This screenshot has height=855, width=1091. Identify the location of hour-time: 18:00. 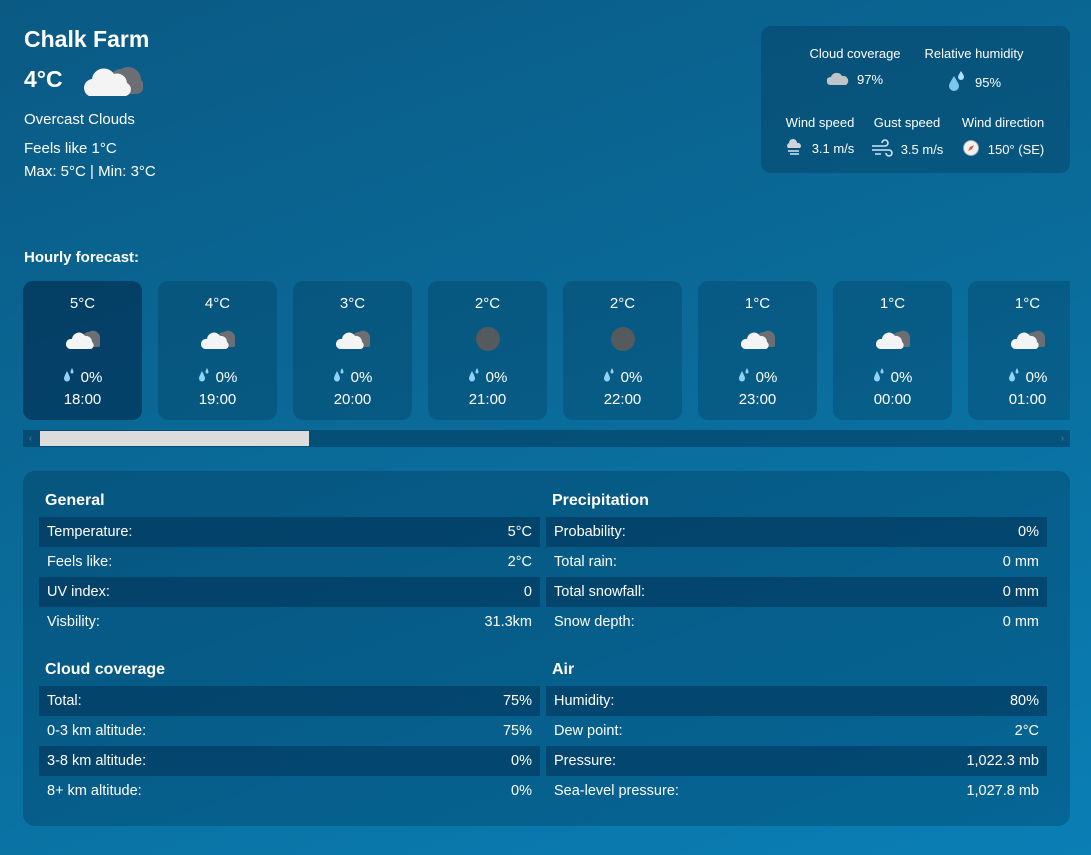
(82, 399).